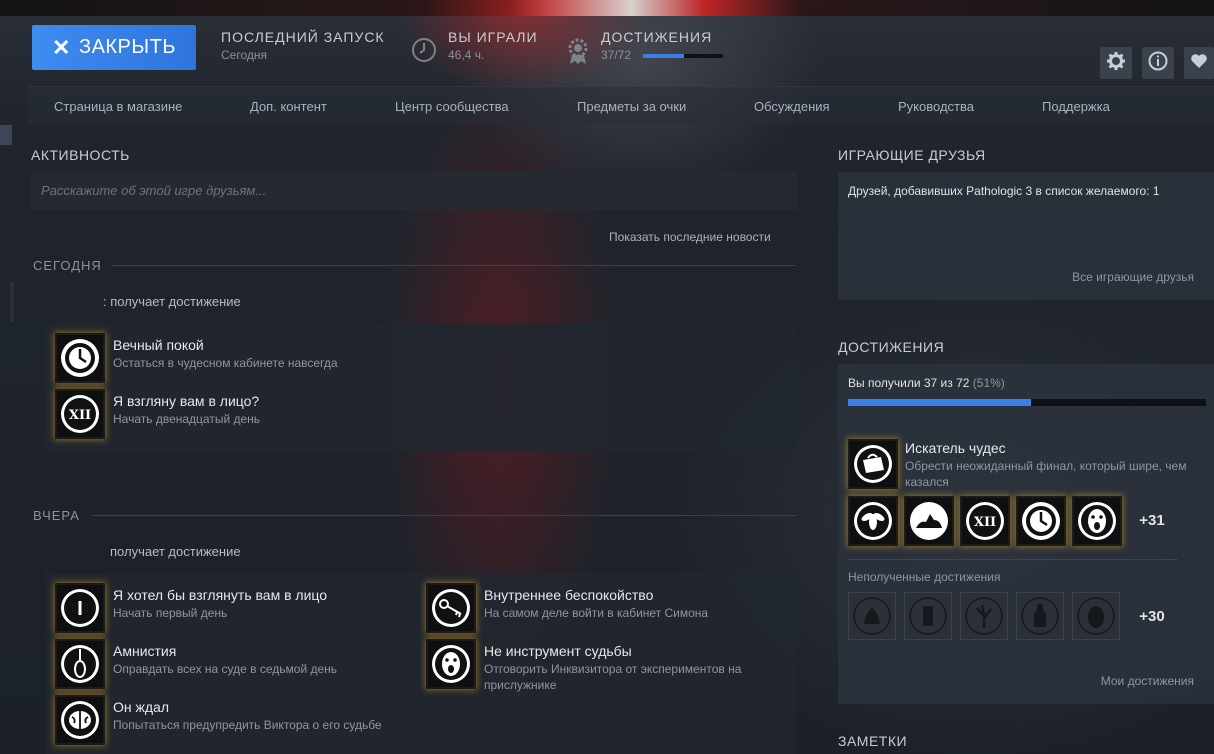  I want to click on achievement-name: Я хотел бы взглянуть вам в лицо, so click(220, 595).